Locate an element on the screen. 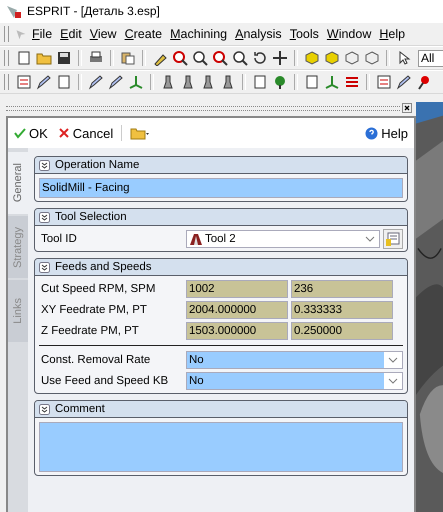 This screenshot has width=443, height=512. cursor-icon is located at coordinates (21, 34).